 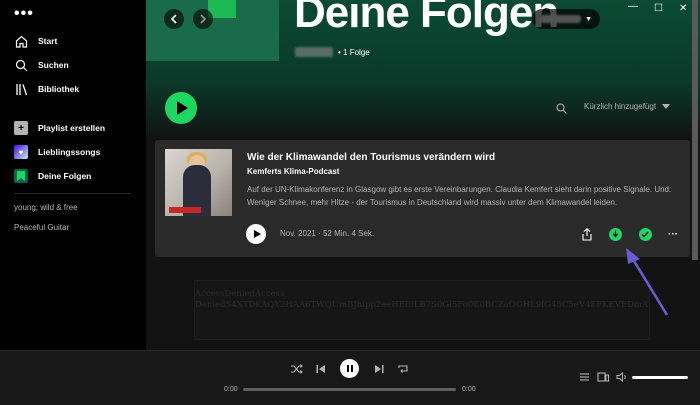 I want to click on download-icon, so click(x=615, y=234).